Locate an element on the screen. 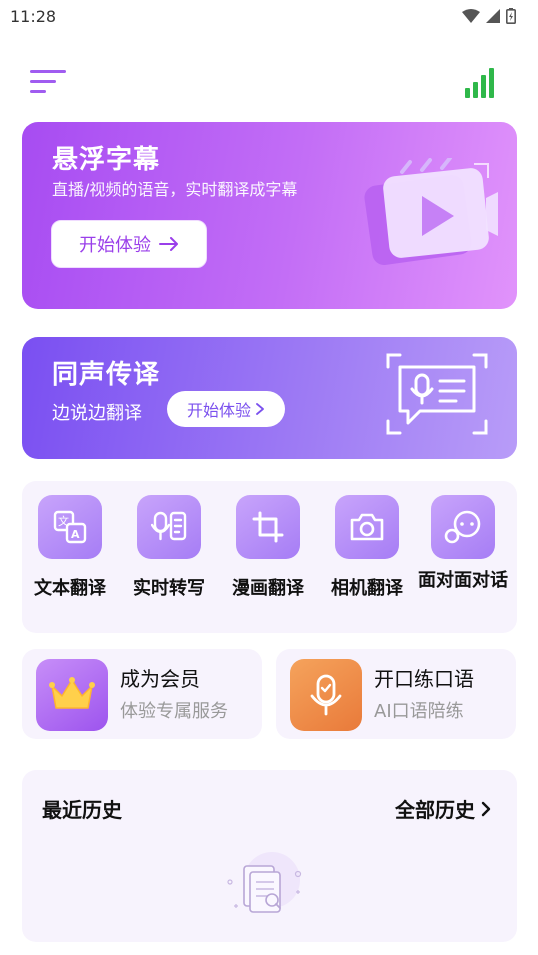 The width and height of the screenshot is (538, 955). tool-realtime-transcribe: 实时转写 is located at coordinates (169, 548).